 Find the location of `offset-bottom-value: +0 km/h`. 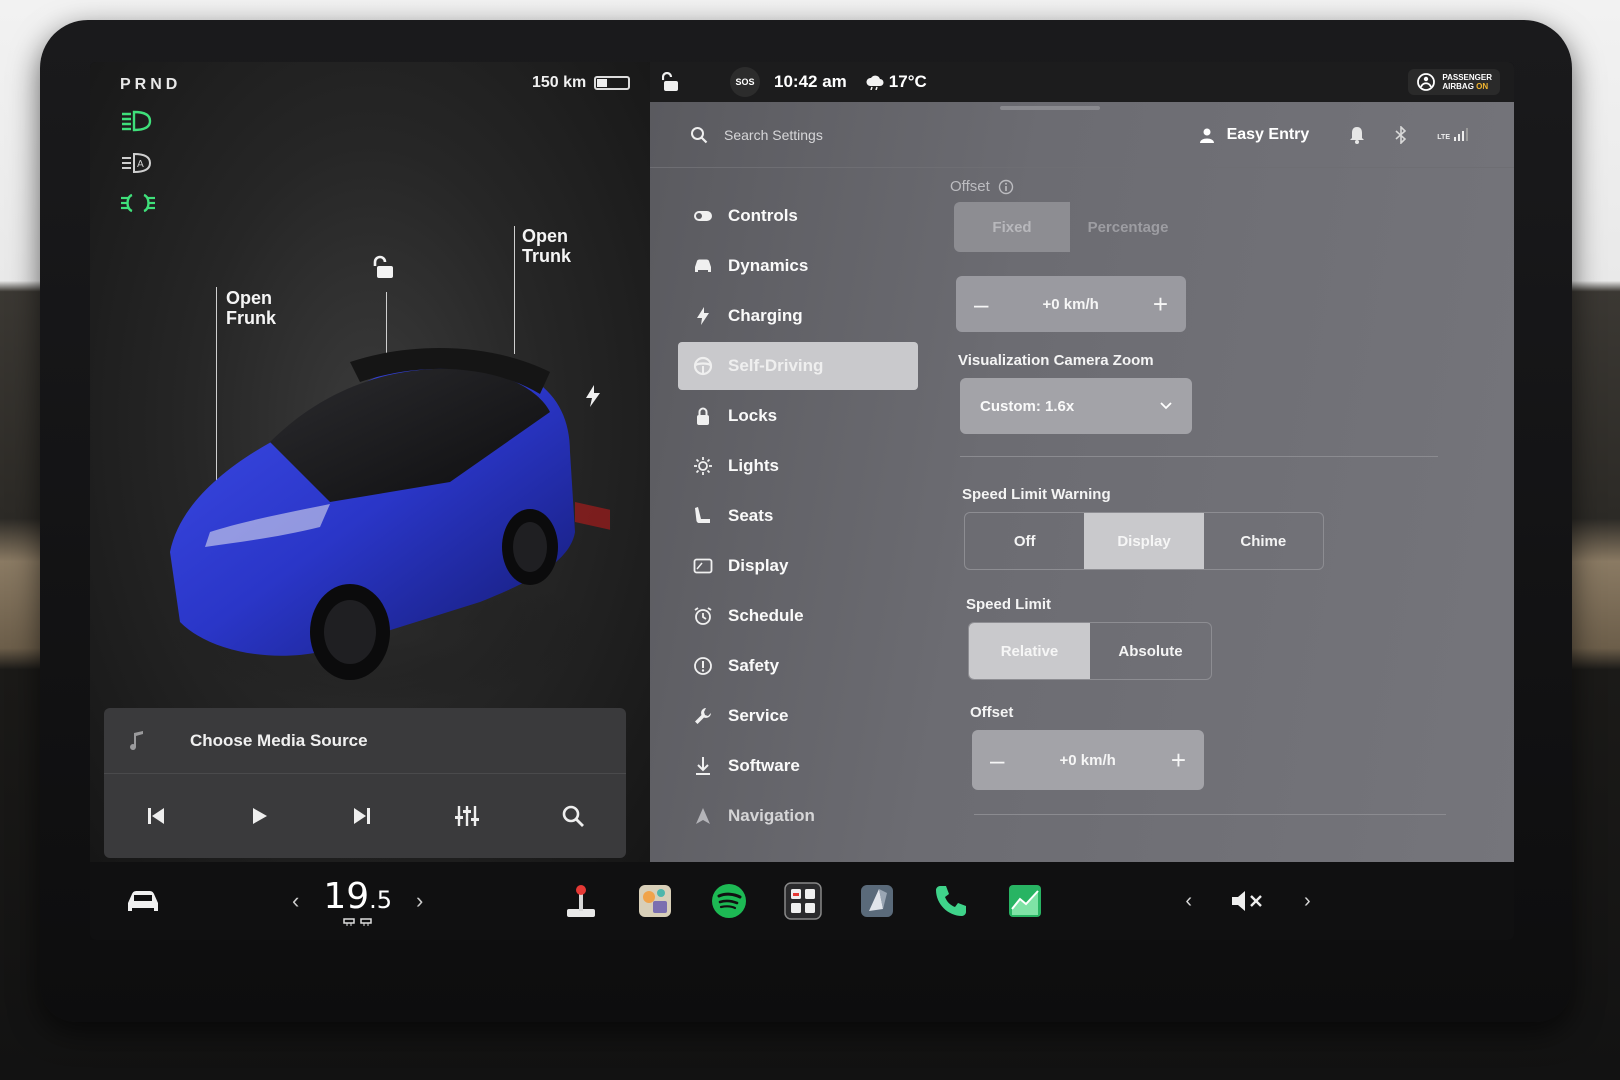

offset-bottom-value: +0 km/h is located at coordinates (1087, 760).